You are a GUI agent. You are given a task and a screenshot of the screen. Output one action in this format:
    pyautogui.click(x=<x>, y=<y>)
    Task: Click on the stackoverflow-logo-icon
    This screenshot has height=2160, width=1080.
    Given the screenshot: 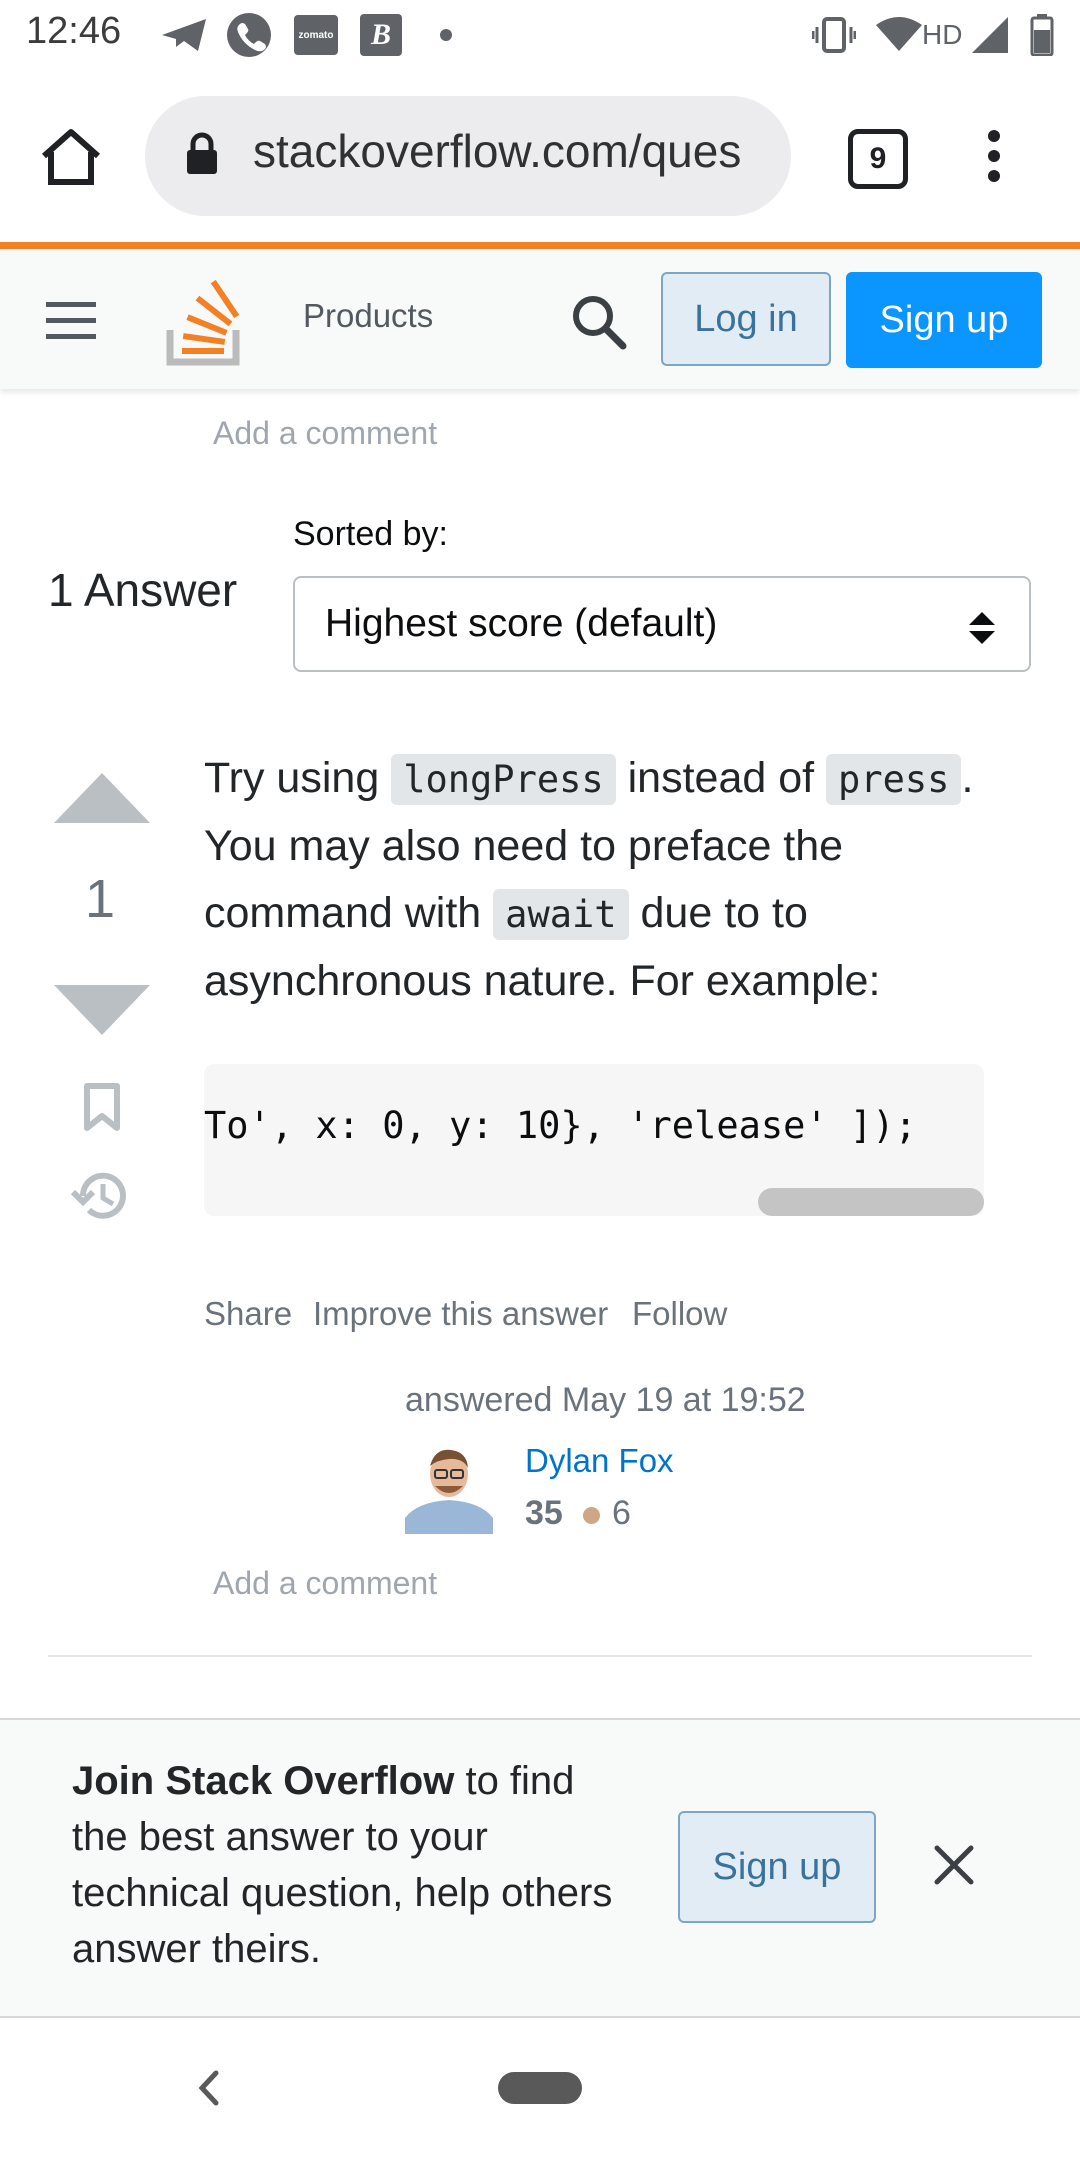 What is the action you would take?
    pyautogui.click(x=205, y=322)
    